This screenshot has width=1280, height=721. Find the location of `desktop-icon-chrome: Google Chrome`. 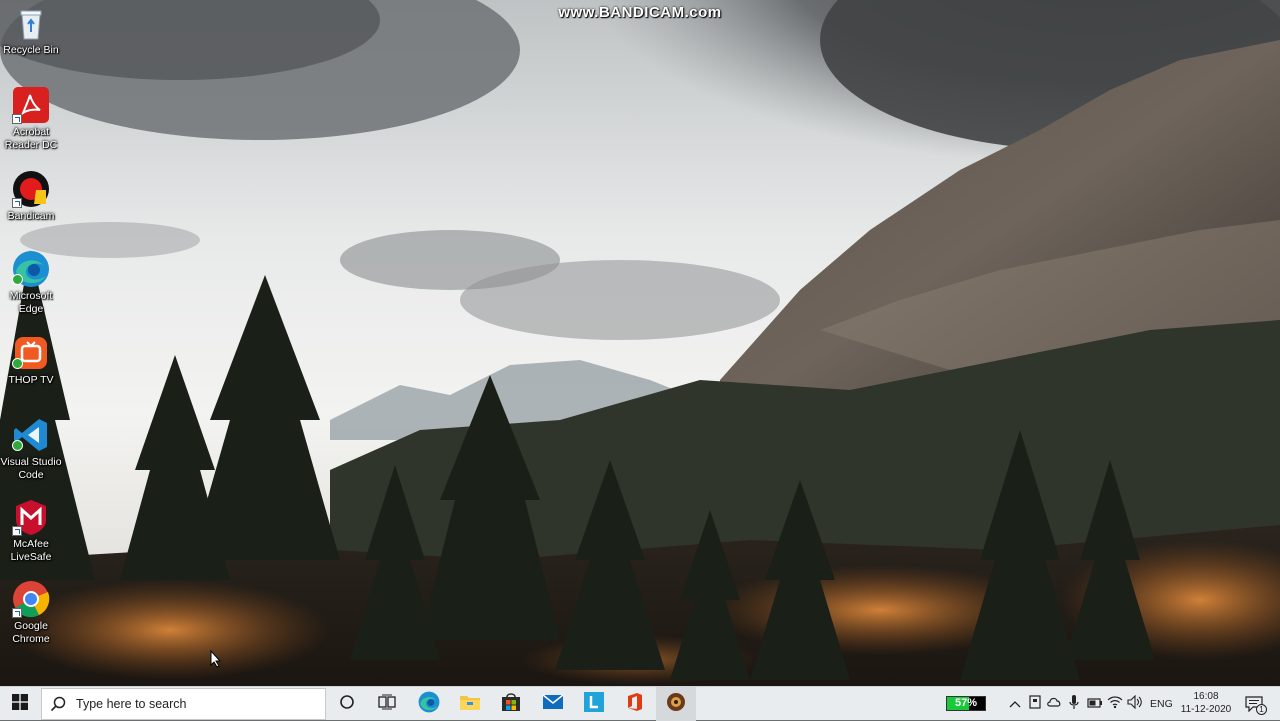

desktop-icon-chrome: Google Chrome is located at coordinates (31, 613).